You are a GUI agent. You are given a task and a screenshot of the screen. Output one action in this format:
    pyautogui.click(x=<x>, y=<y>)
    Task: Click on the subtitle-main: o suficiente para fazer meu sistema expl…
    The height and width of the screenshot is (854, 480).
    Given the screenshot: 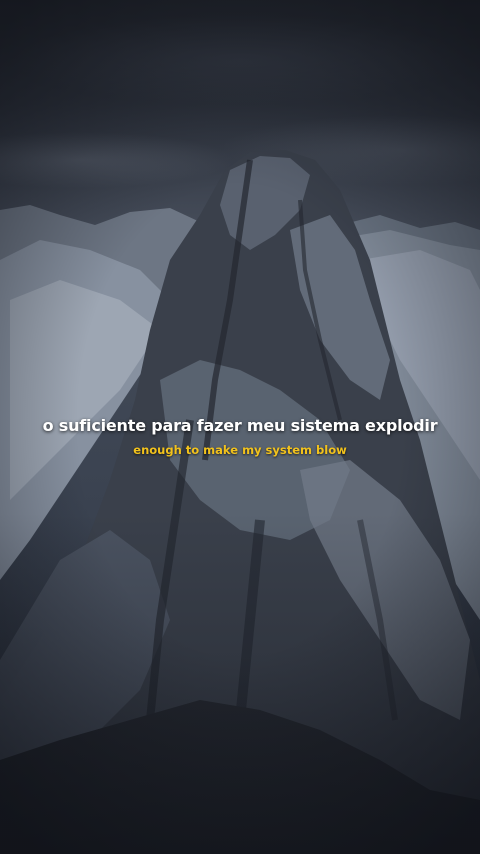 What is the action you would take?
    pyautogui.click(x=240, y=425)
    